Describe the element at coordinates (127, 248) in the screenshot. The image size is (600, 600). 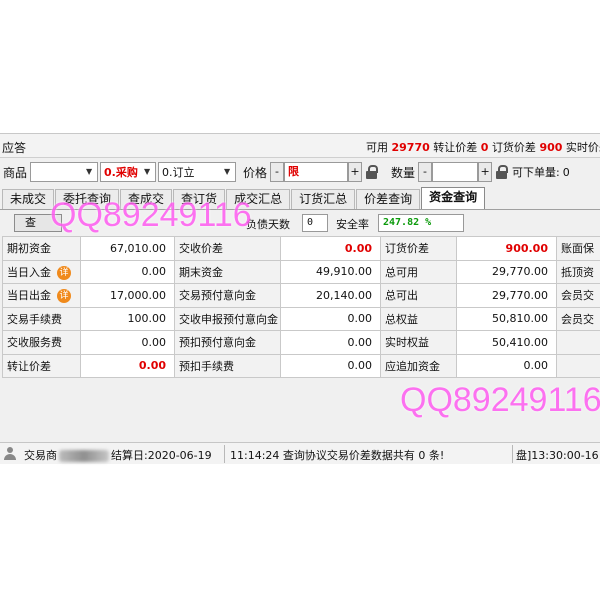
I see `fund-value-cell: 67,010.00` at that location.